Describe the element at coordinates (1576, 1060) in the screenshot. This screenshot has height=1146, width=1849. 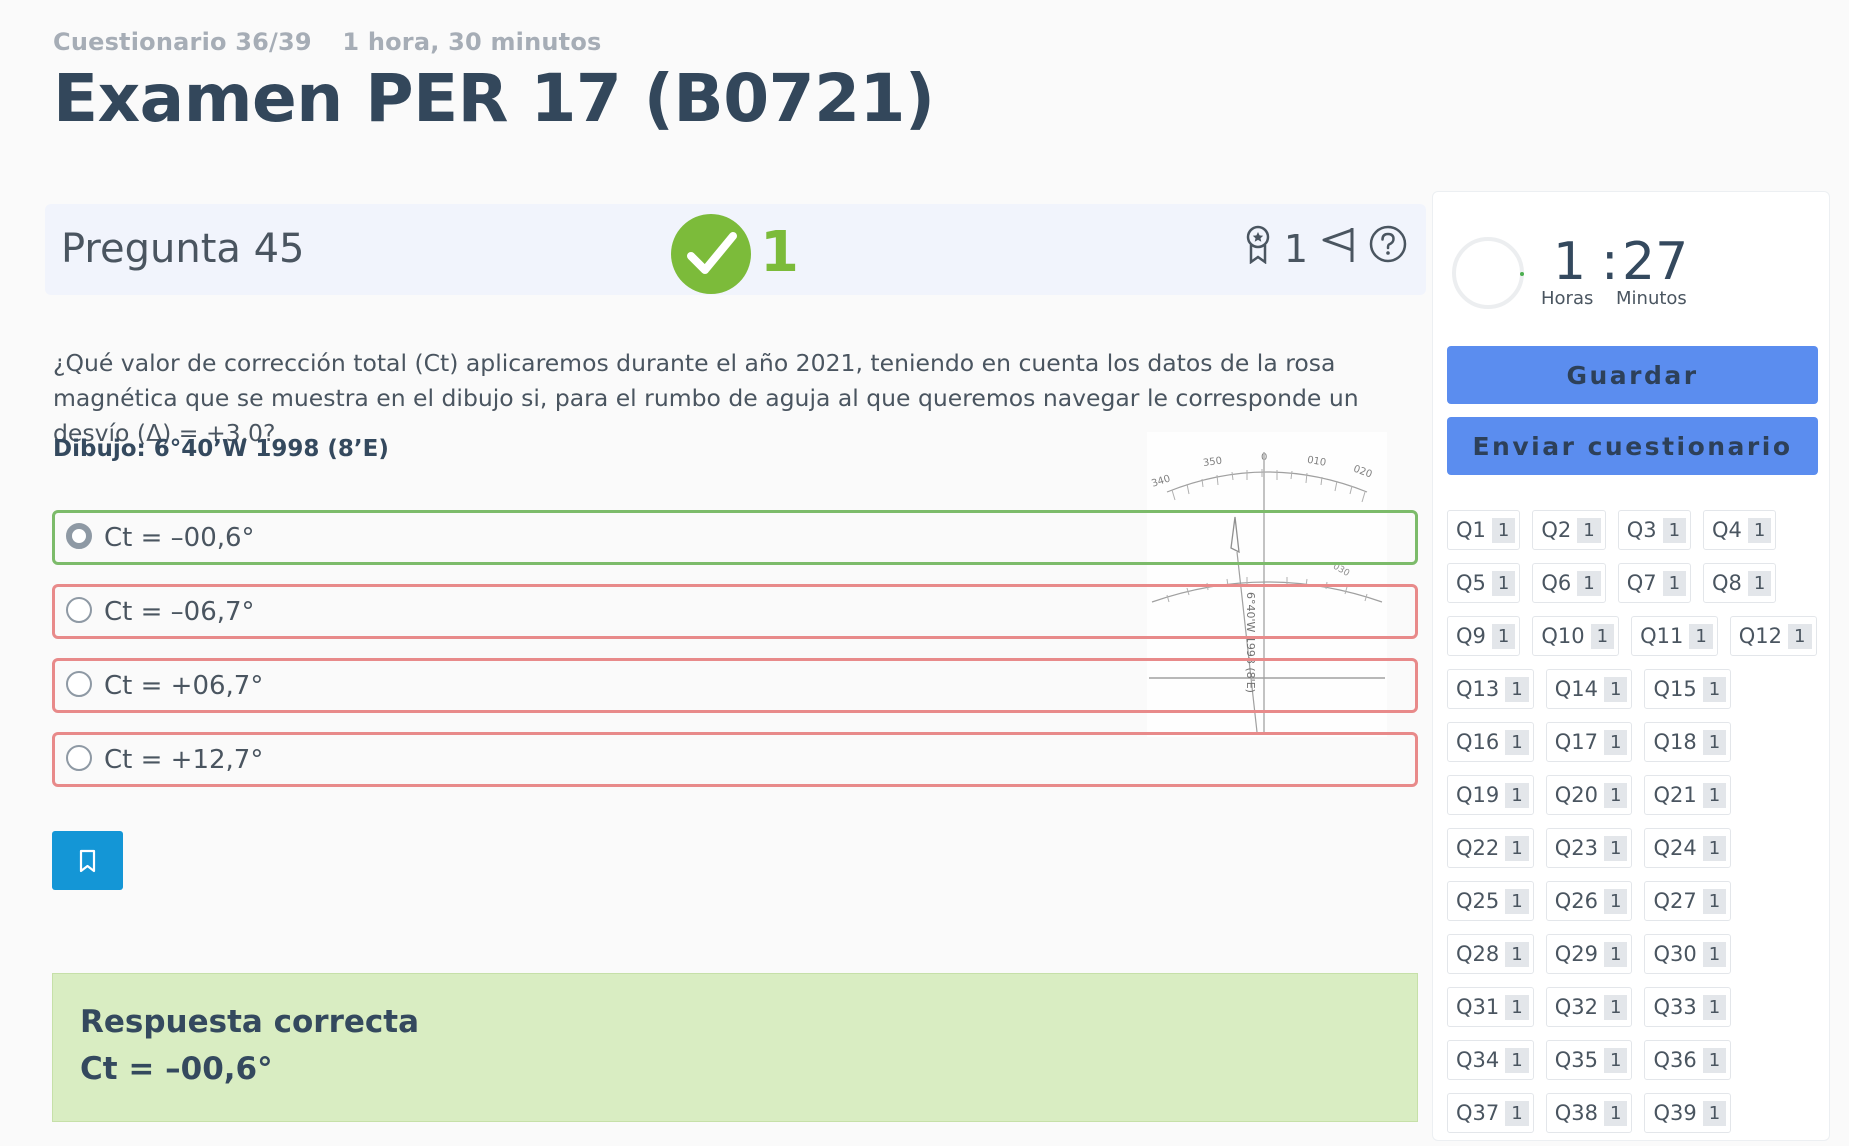
I see `question-nav-label: Q35` at that location.